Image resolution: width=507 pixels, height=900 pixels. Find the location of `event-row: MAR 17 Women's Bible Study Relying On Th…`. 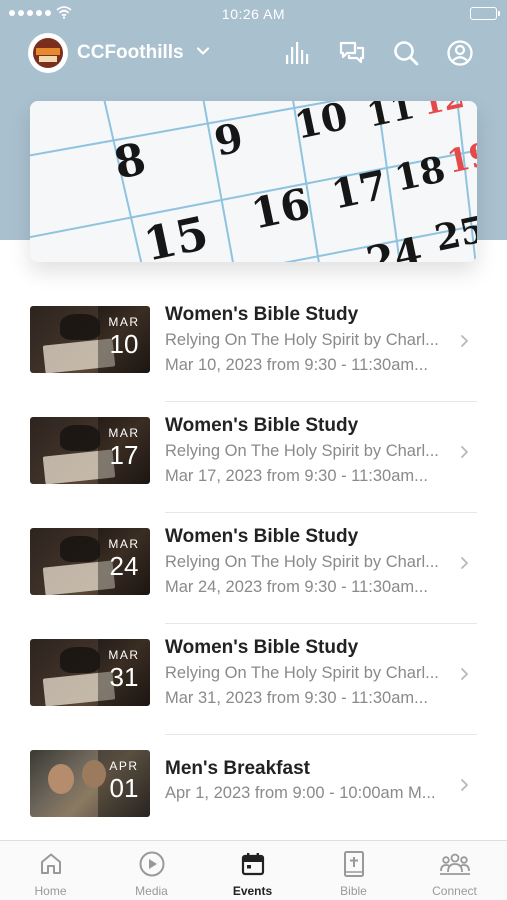

event-row: MAR 17 Women's Bible Study Relying On Th… is located at coordinates (253, 457).